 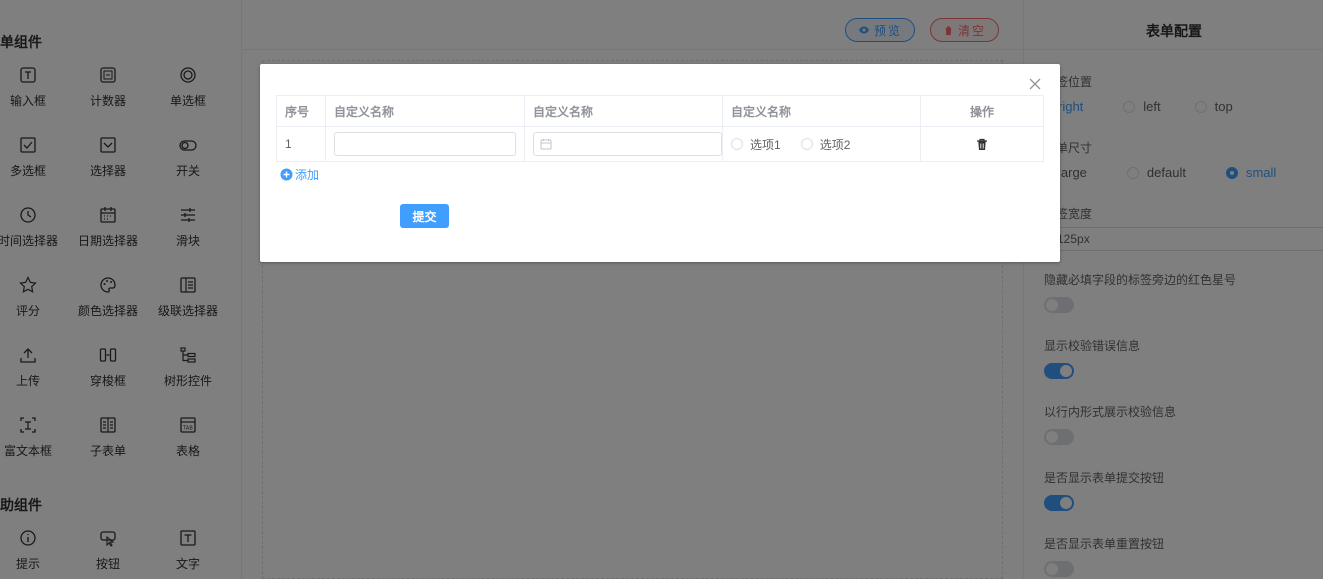 I want to click on add-row-label: 添加, so click(x=307, y=175).